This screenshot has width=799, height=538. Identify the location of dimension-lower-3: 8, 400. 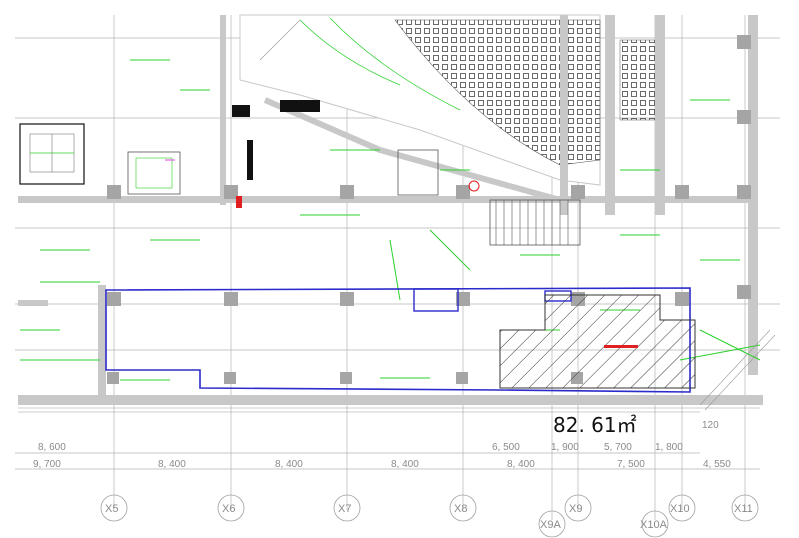
(289, 464).